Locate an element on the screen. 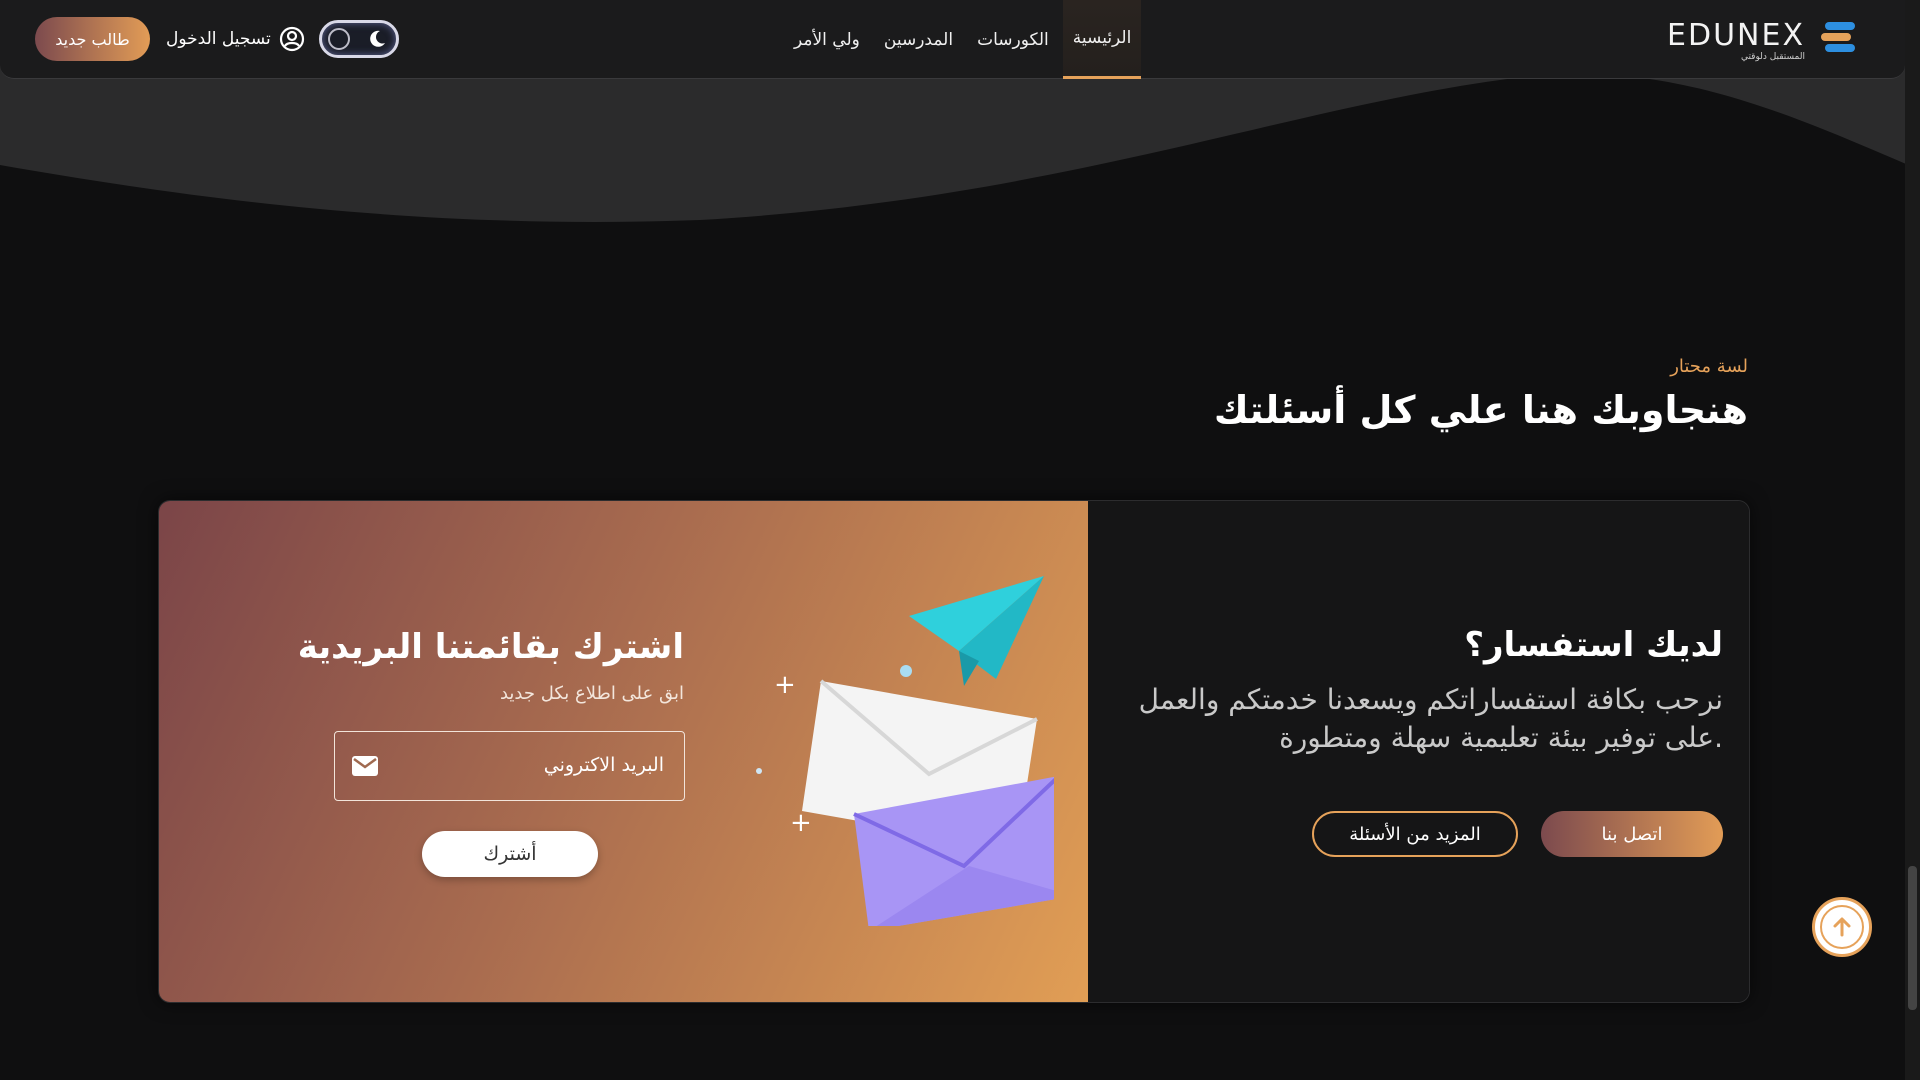  arrow-up-icon is located at coordinates (1842, 927).